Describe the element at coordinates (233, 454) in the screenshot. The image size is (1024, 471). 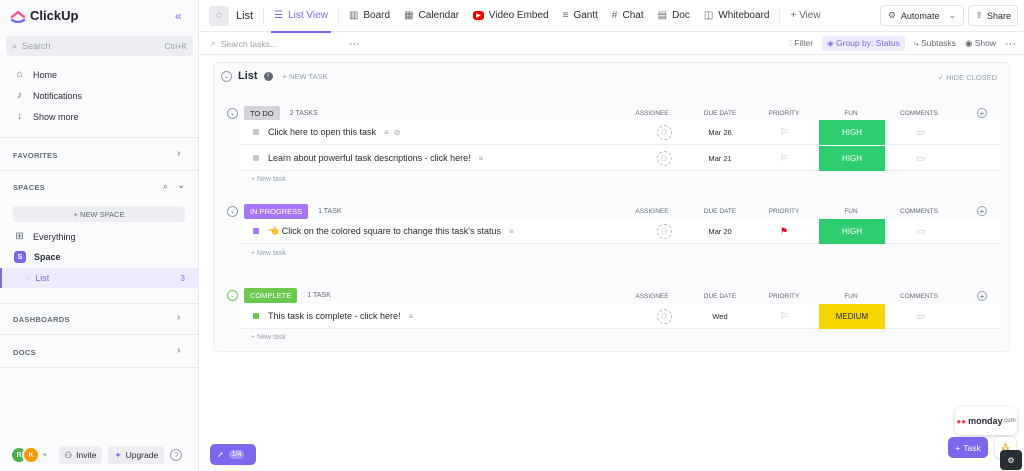
I see `onboarding-button: ➚ 1/4` at that location.